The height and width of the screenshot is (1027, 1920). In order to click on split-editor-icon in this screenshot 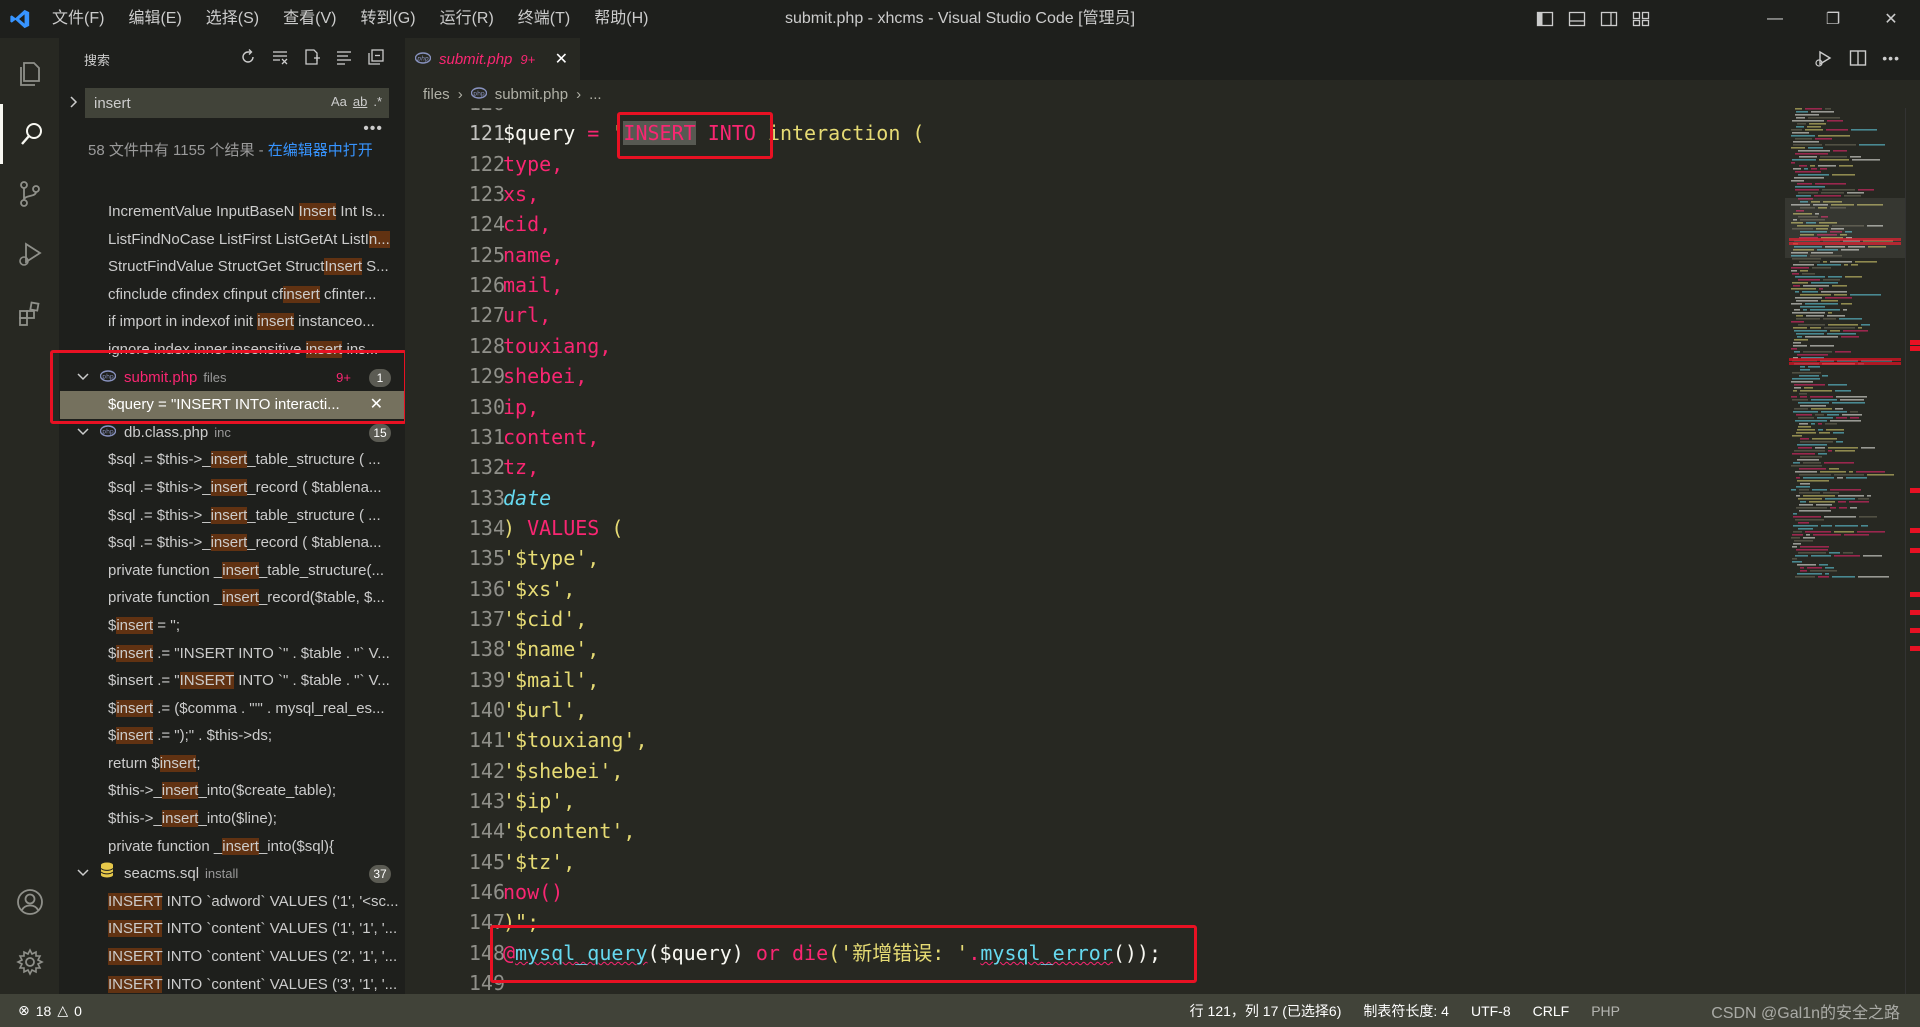, I will do `click(1858, 58)`.